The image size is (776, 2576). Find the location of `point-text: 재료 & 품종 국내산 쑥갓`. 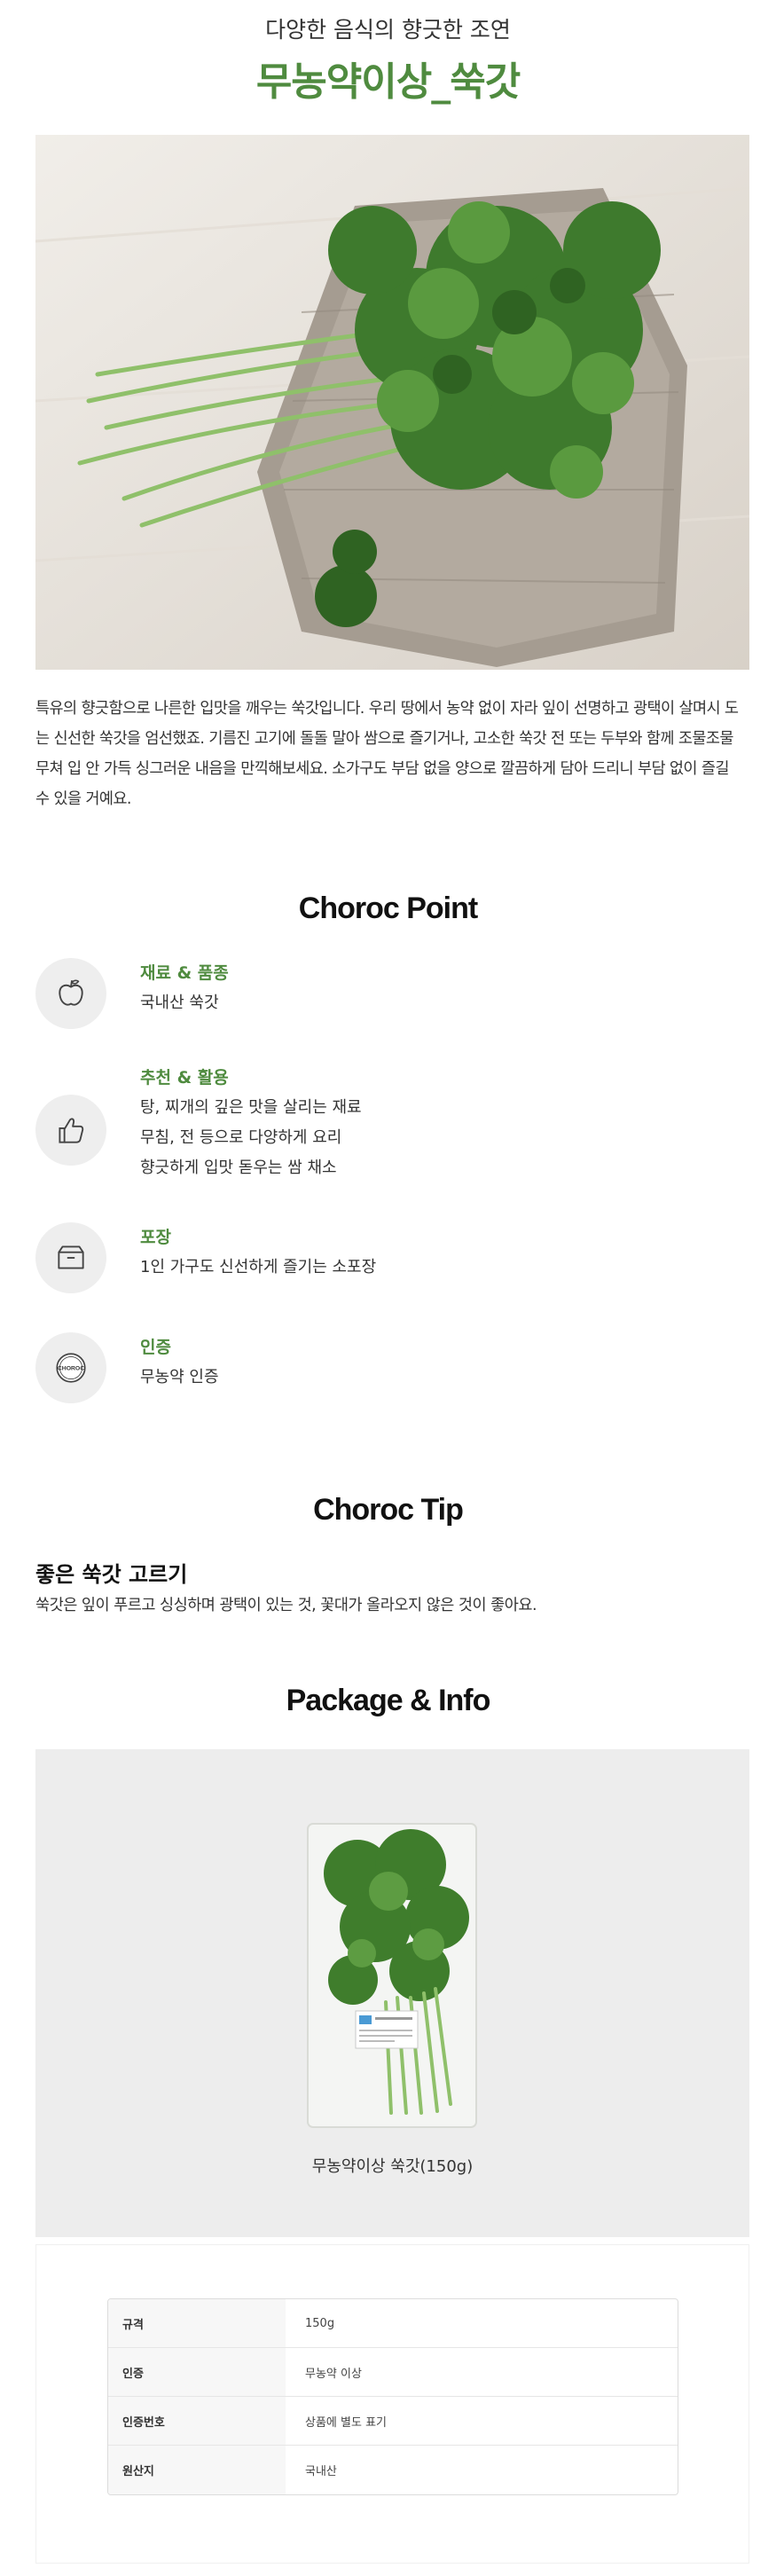

point-text: 재료 & 품종 국내산 쑥갓 is located at coordinates (184, 988).